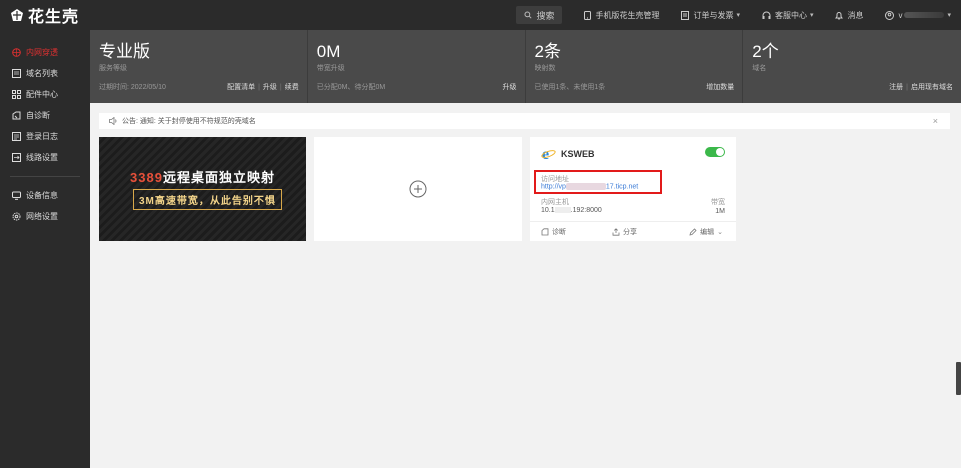 The width and height of the screenshot is (961, 468). What do you see at coordinates (545, 15) in the screenshot?
I see `search-label: 搜索` at bounding box center [545, 15].